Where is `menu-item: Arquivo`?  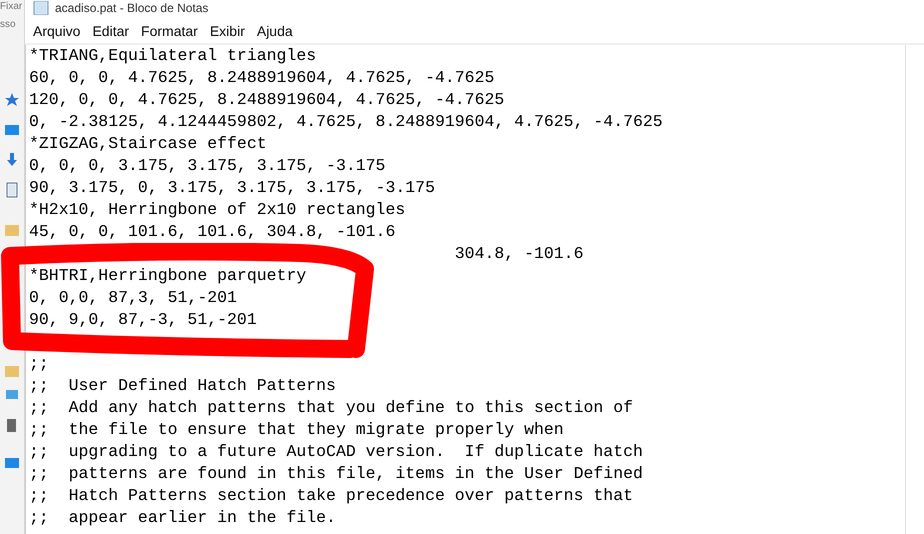 menu-item: Arquivo is located at coordinates (56, 31).